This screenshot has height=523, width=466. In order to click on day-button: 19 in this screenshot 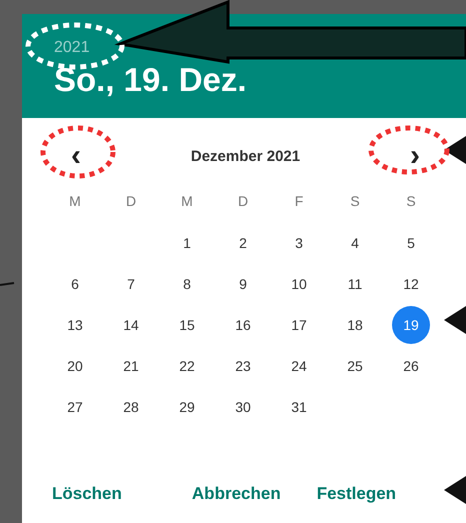, I will do `click(411, 325)`.